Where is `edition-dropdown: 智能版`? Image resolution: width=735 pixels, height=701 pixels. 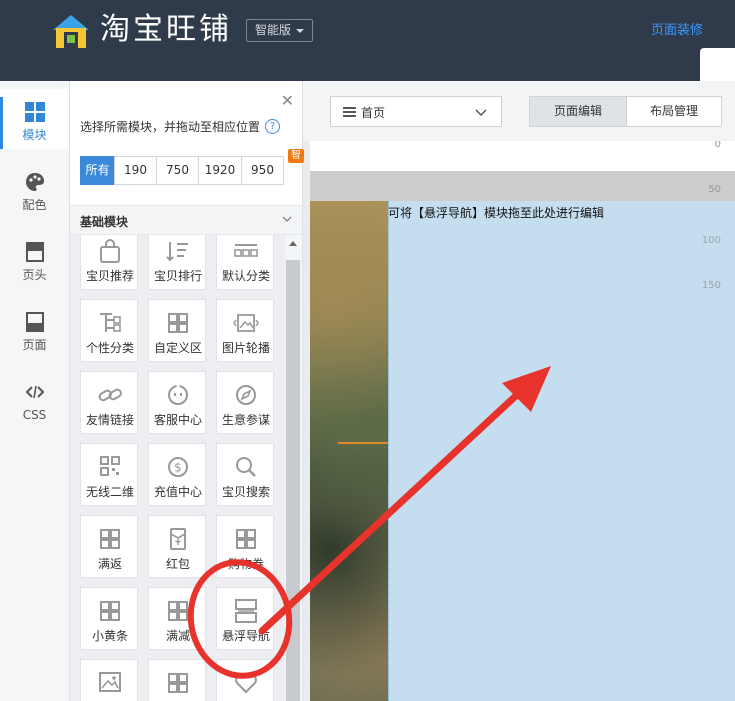 edition-dropdown: 智能版 is located at coordinates (280, 30).